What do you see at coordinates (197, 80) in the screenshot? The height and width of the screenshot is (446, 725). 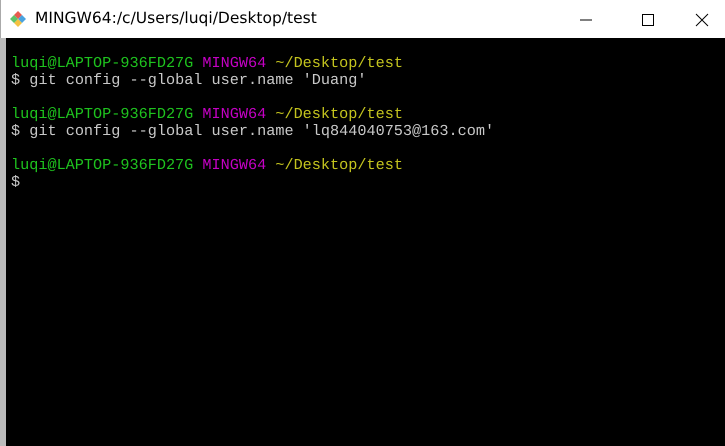 I see `command-text: git config --global user.name 'Duang'` at bounding box center [197, 80].